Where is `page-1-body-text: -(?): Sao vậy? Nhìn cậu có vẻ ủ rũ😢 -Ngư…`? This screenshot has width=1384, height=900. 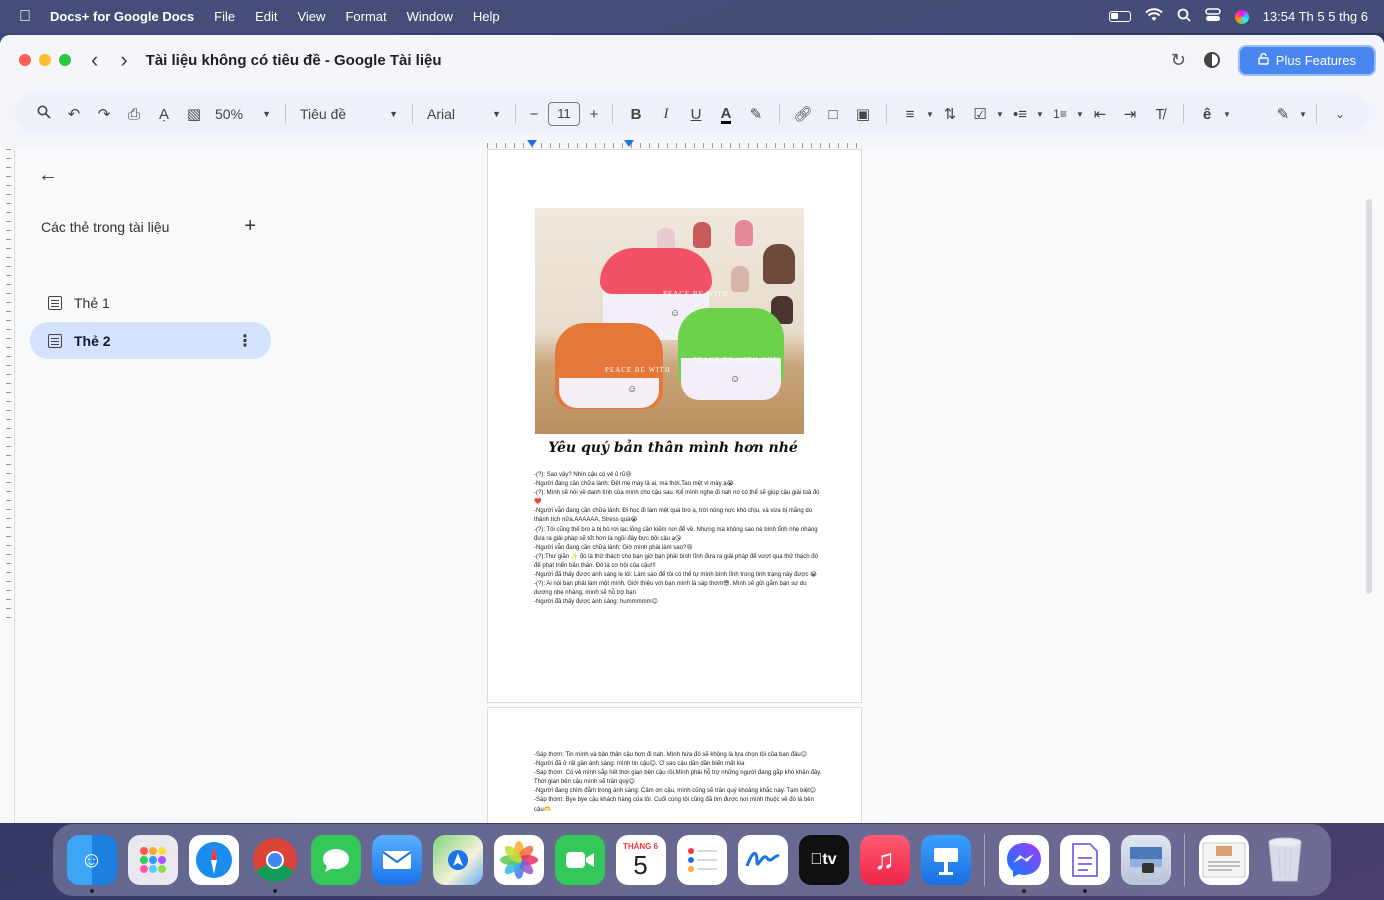 page-1-body-text: -(?): Sao vậy? Nhìn cậu có vẻ ủ rũ😢 -Ngư… is located at coordinates (679, 539).